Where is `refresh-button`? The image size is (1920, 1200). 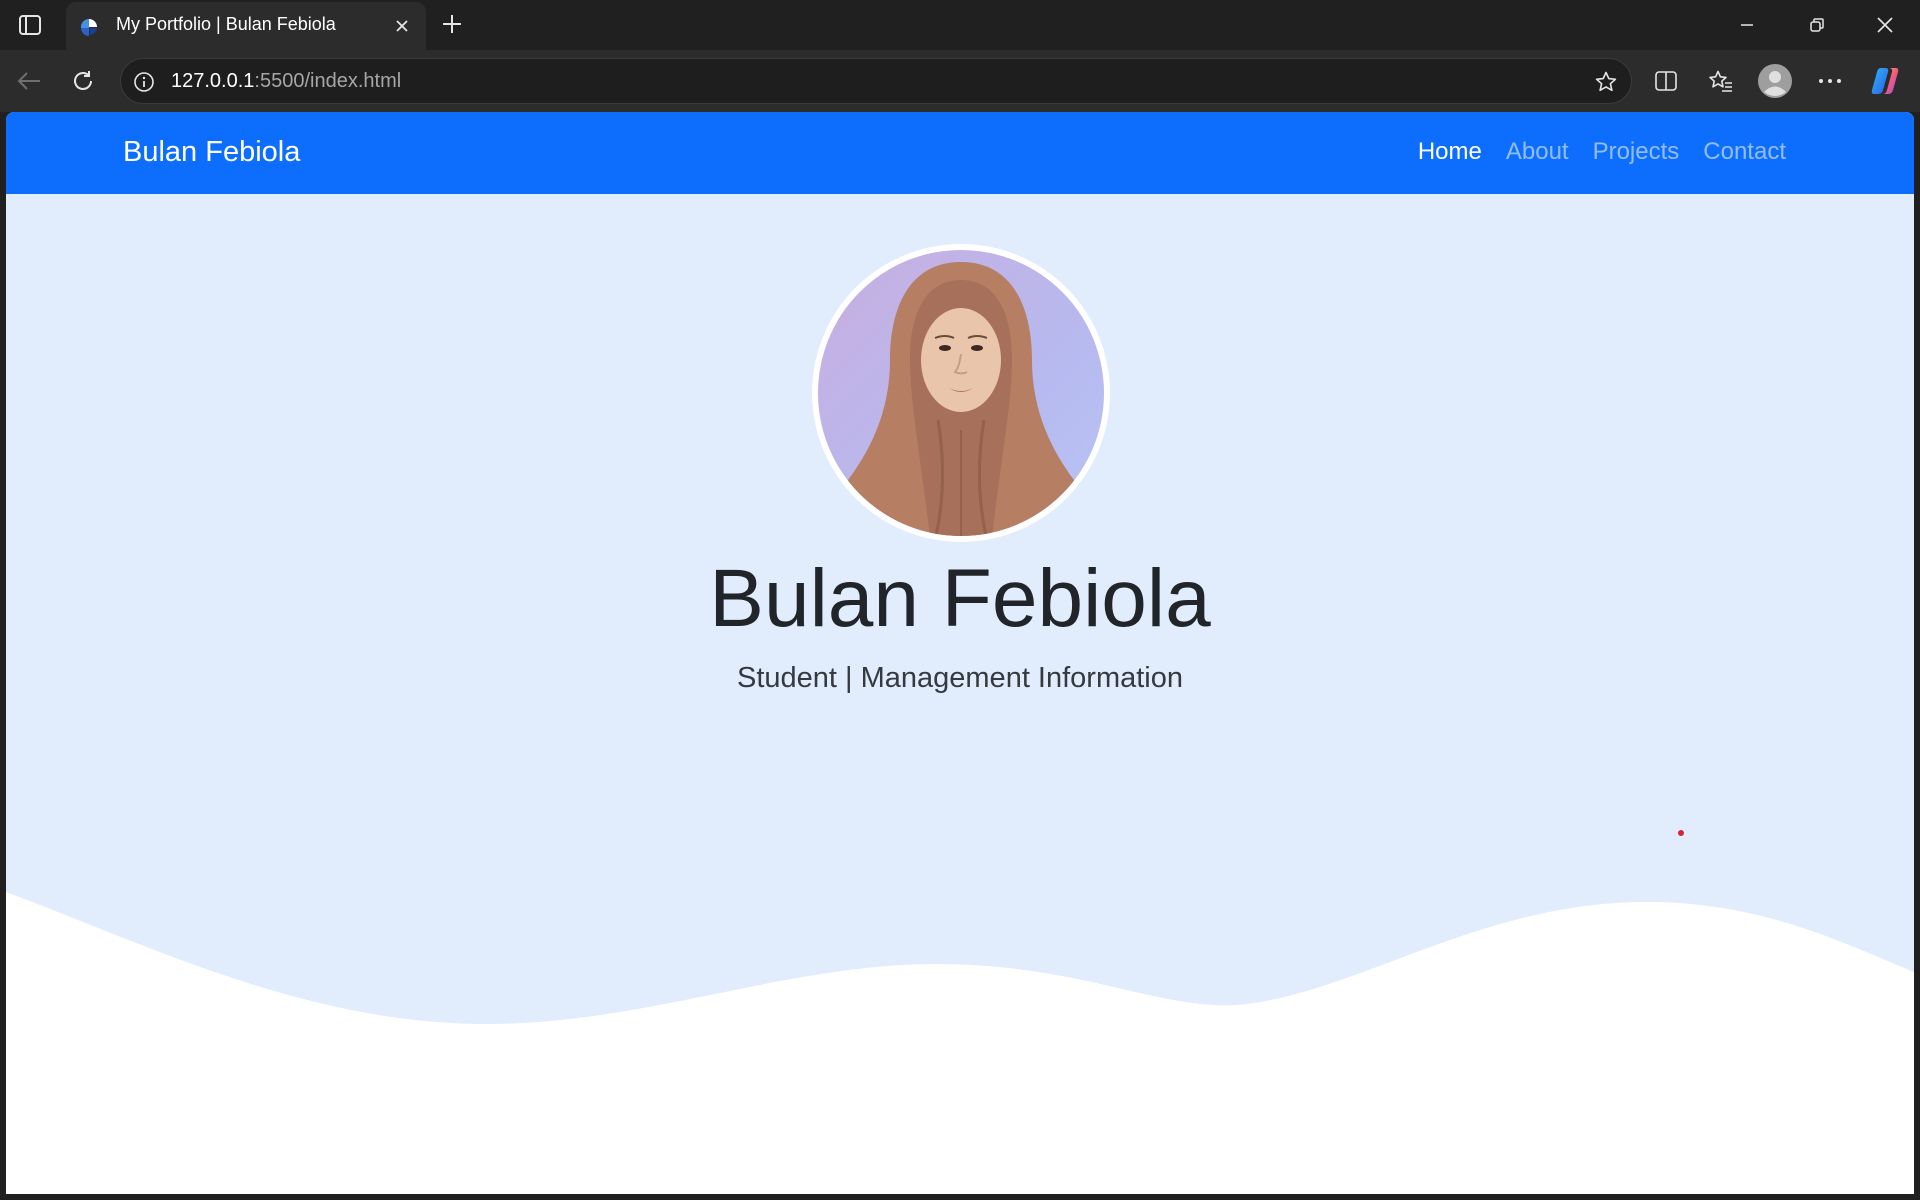
refresh-button is located at coordinates (83, 81).